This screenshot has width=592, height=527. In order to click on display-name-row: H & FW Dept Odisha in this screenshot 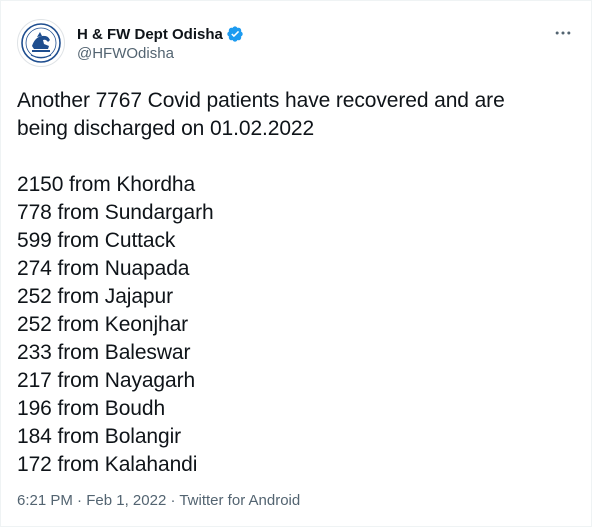, I will do `click(160, 34)`.